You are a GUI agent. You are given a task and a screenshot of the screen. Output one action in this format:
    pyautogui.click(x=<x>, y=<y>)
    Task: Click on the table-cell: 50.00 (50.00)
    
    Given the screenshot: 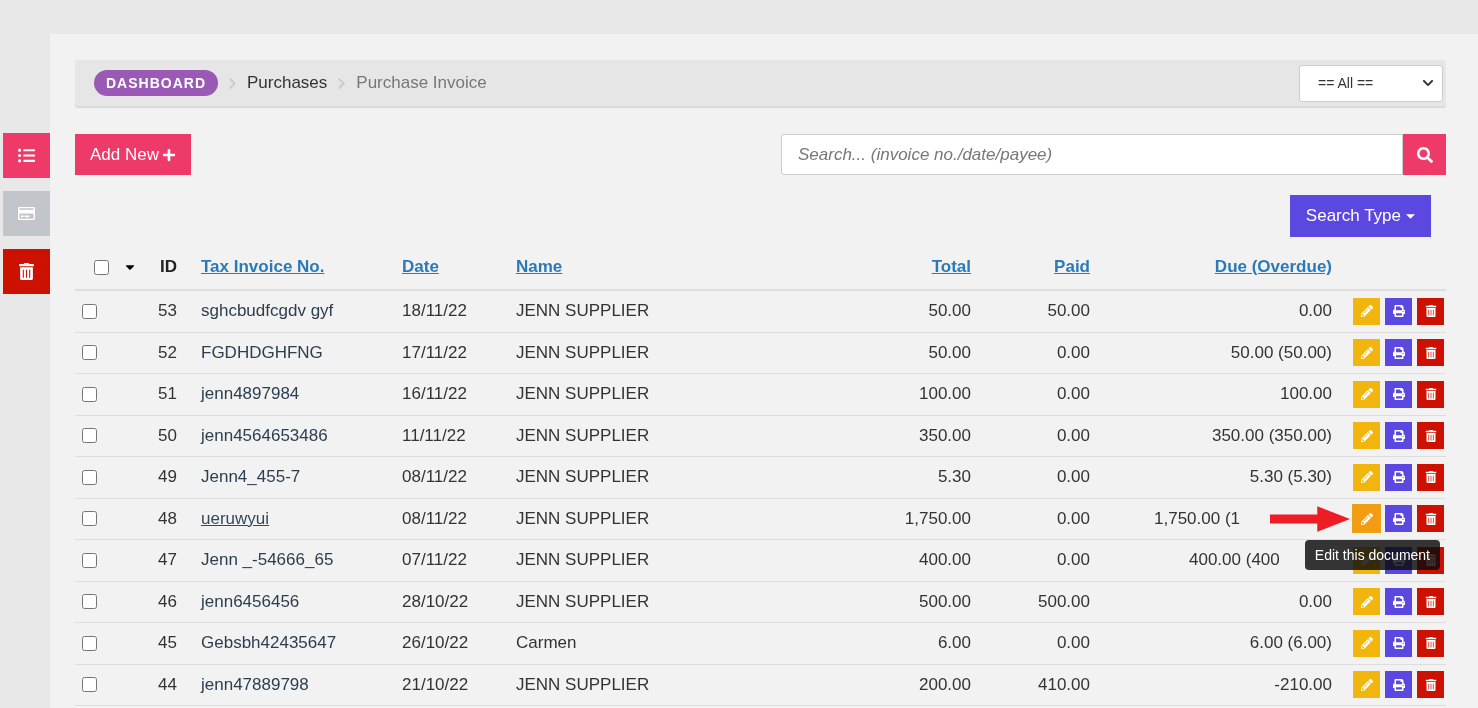 What is the action you would take?
    pyautogui.click(x=1281, y=352)
    